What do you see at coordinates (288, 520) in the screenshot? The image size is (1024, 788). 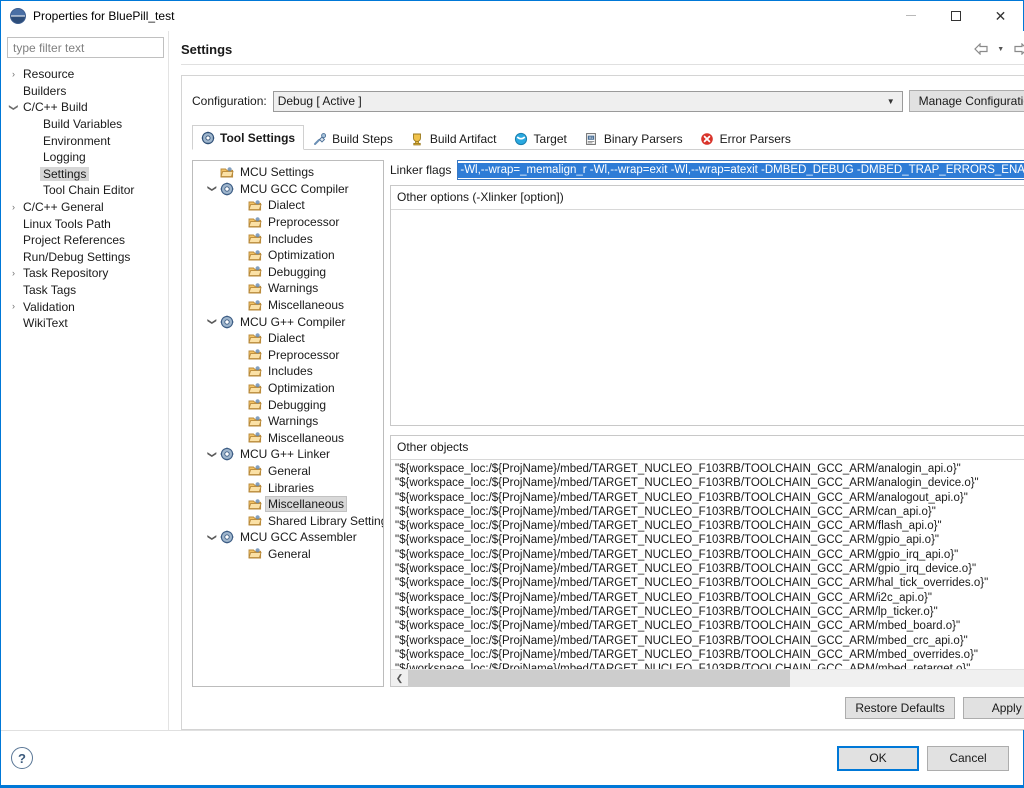 I see `tool-tree-item-shared-library-settings: Shared Library Settings` at bounding box center [288, 520].